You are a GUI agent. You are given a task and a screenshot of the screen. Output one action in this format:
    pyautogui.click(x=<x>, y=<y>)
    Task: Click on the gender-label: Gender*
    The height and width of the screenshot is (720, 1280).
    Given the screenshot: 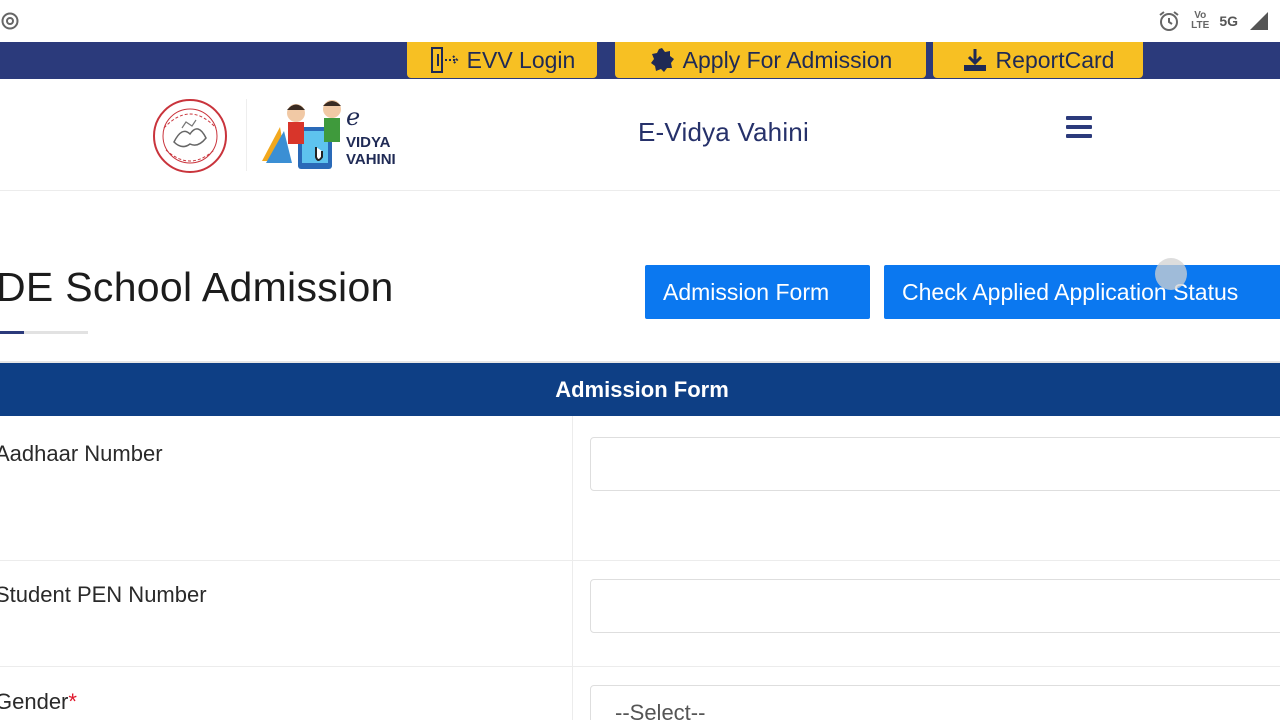 What is the action you would take?
    pyautogui.click(x=38, y=702)
    